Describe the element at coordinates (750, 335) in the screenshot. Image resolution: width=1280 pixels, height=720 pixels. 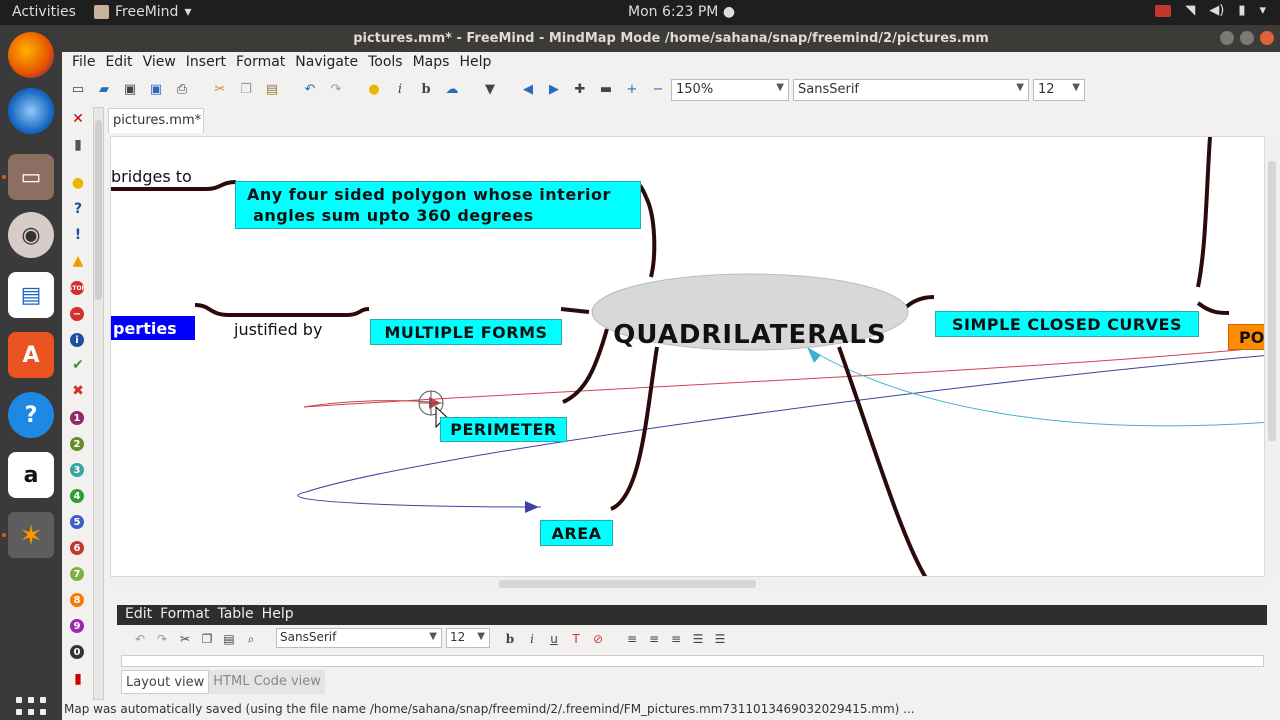
I see `root-node-quadrilaterals: QUADRILATERALS` at that location.